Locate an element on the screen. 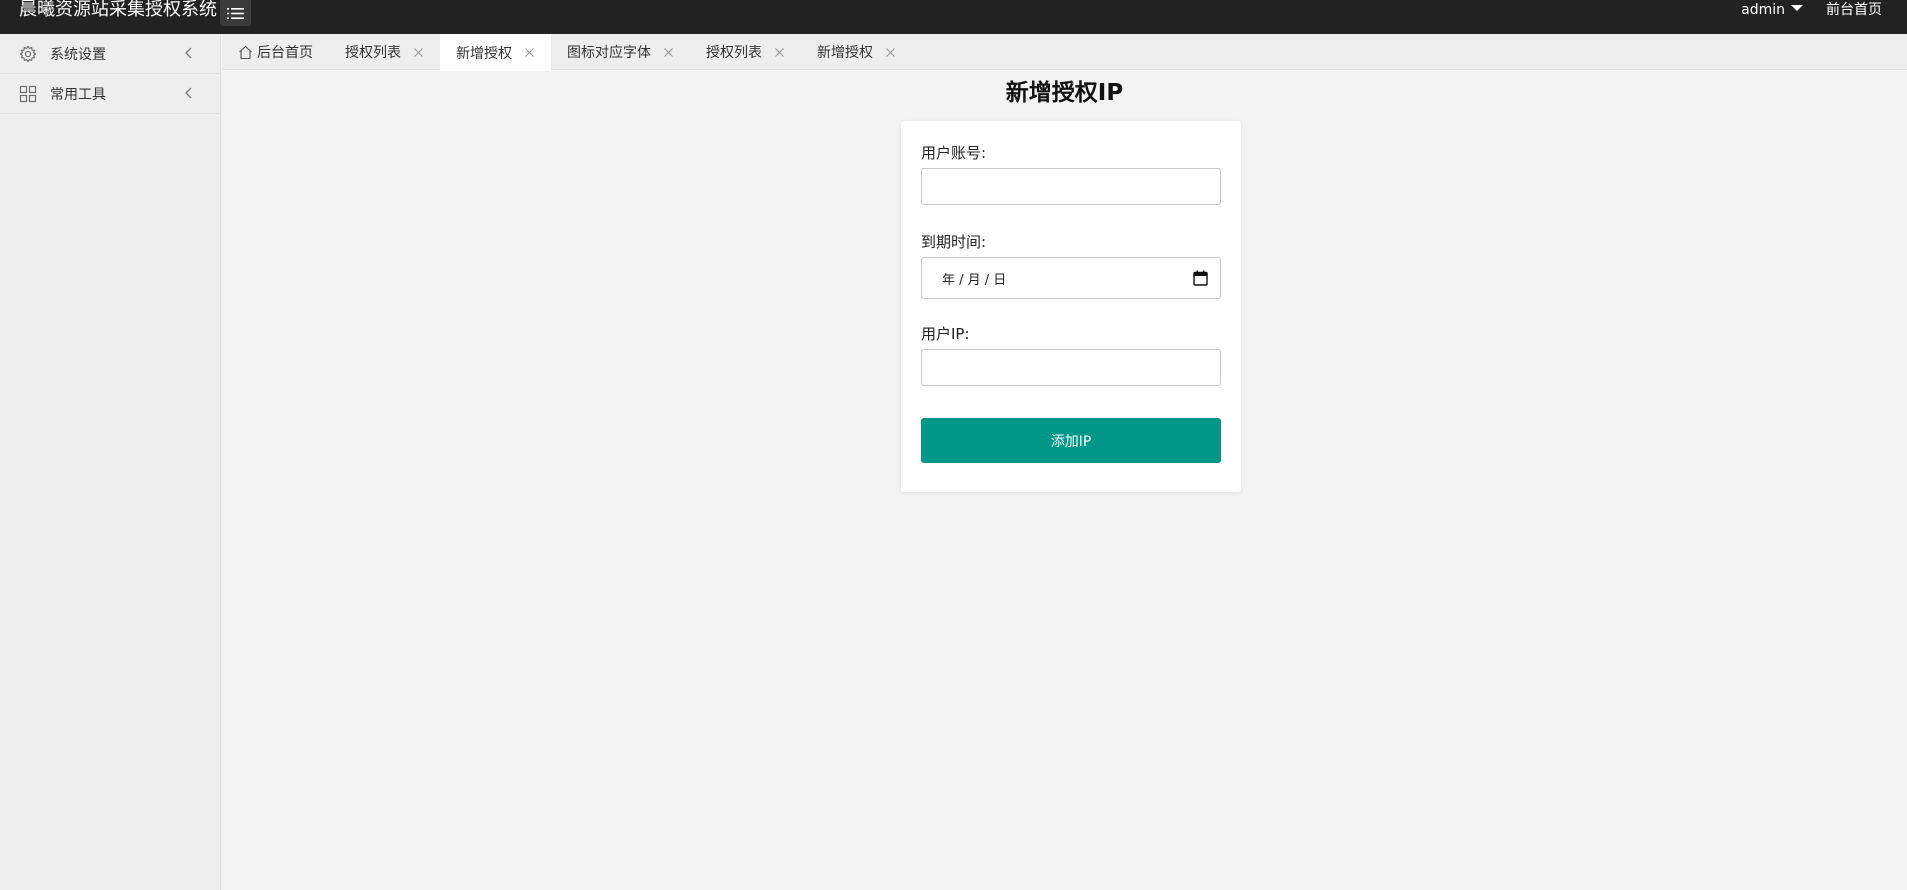 This screenshot has height=890, width=1907. sidebar-item-system-settings: 系统设置 is located at coordinates (110, 54).